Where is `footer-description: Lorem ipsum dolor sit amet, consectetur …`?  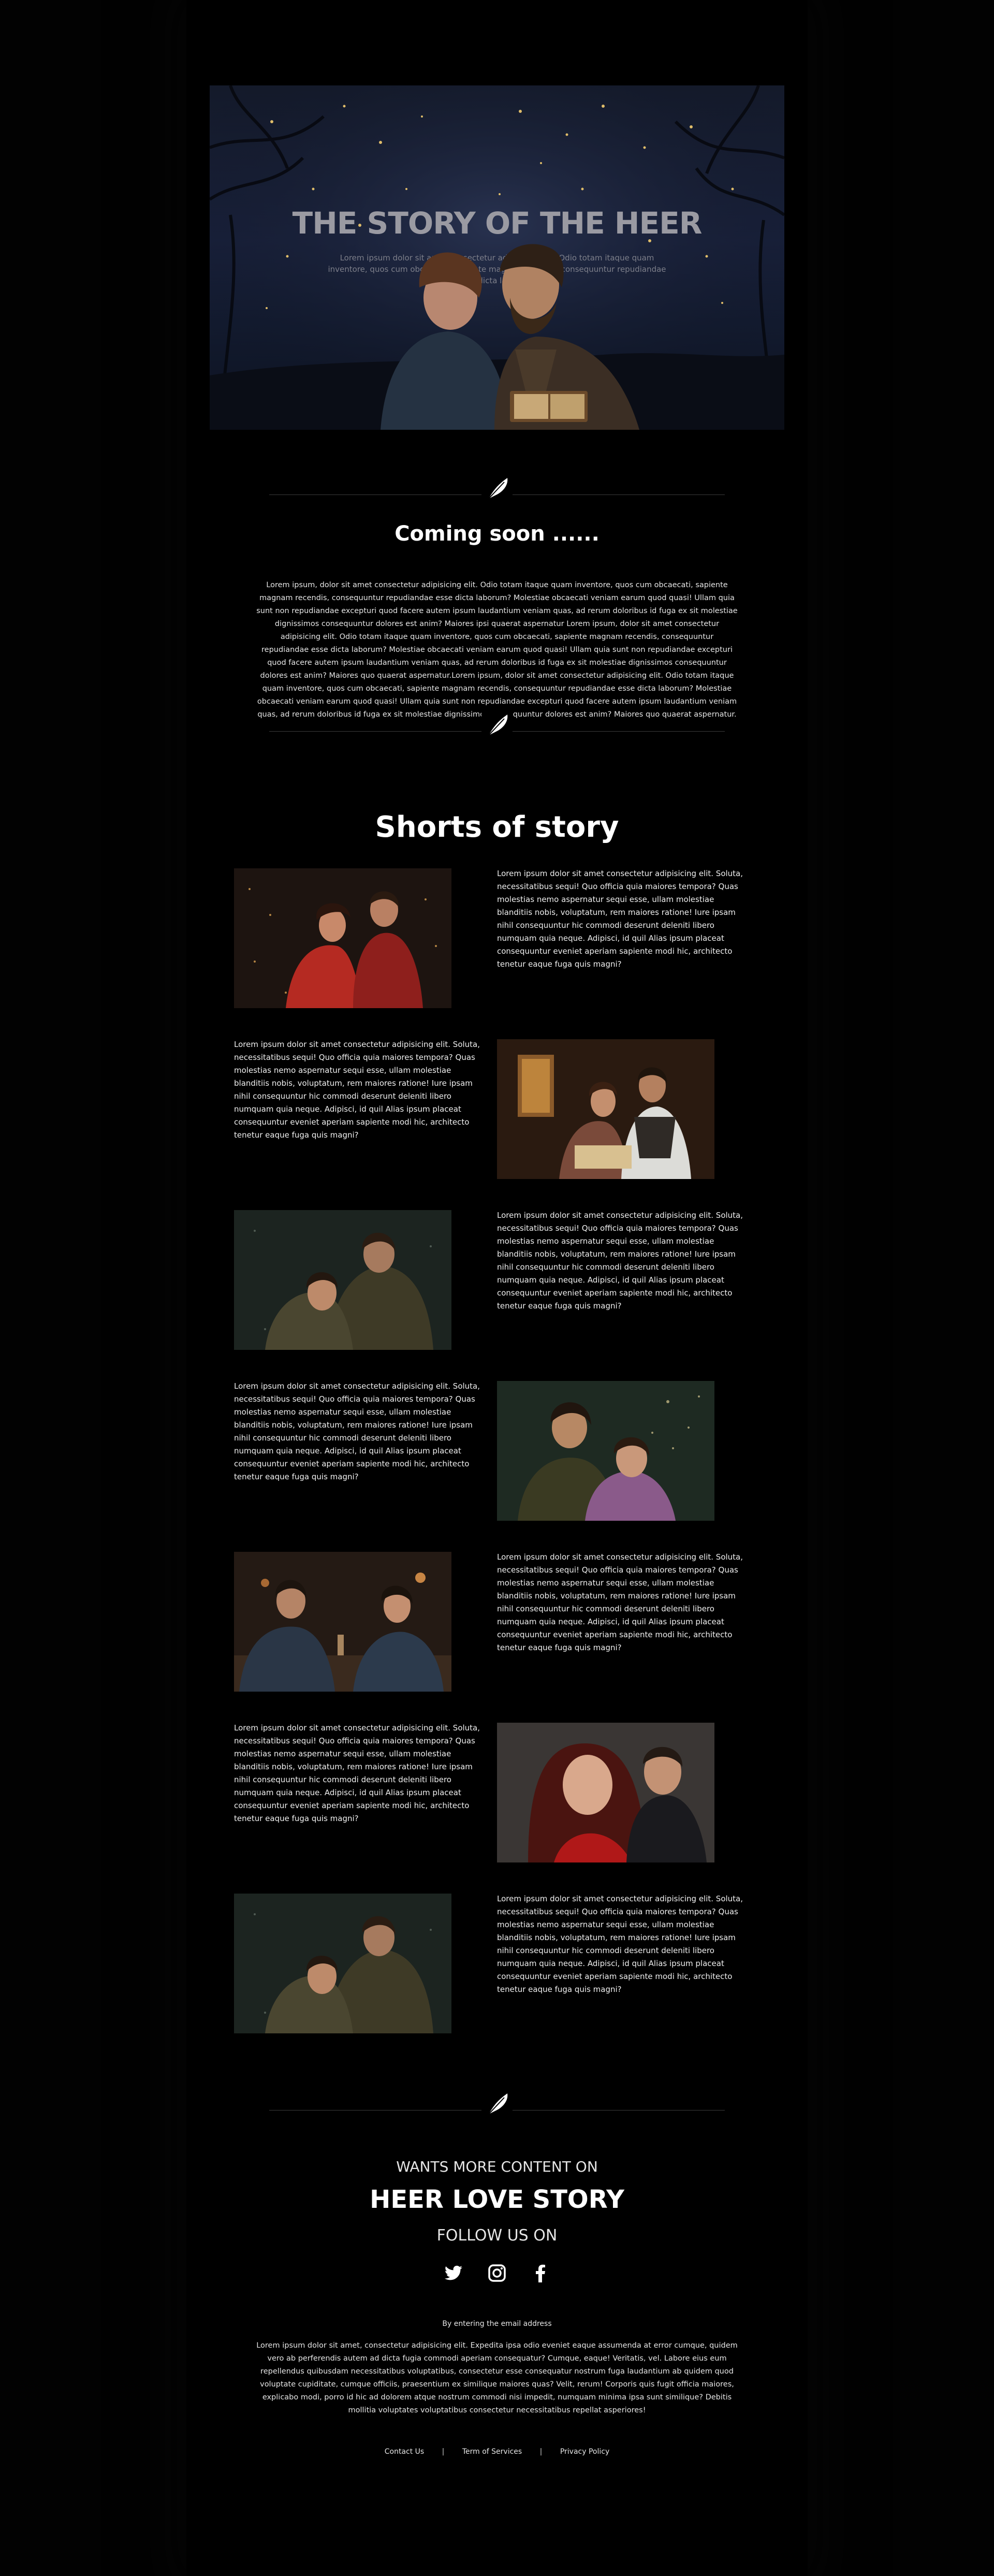 footer-description: Lorem ipsum dolor sit amet, consectetur … is located at coordinates (497, 2378).